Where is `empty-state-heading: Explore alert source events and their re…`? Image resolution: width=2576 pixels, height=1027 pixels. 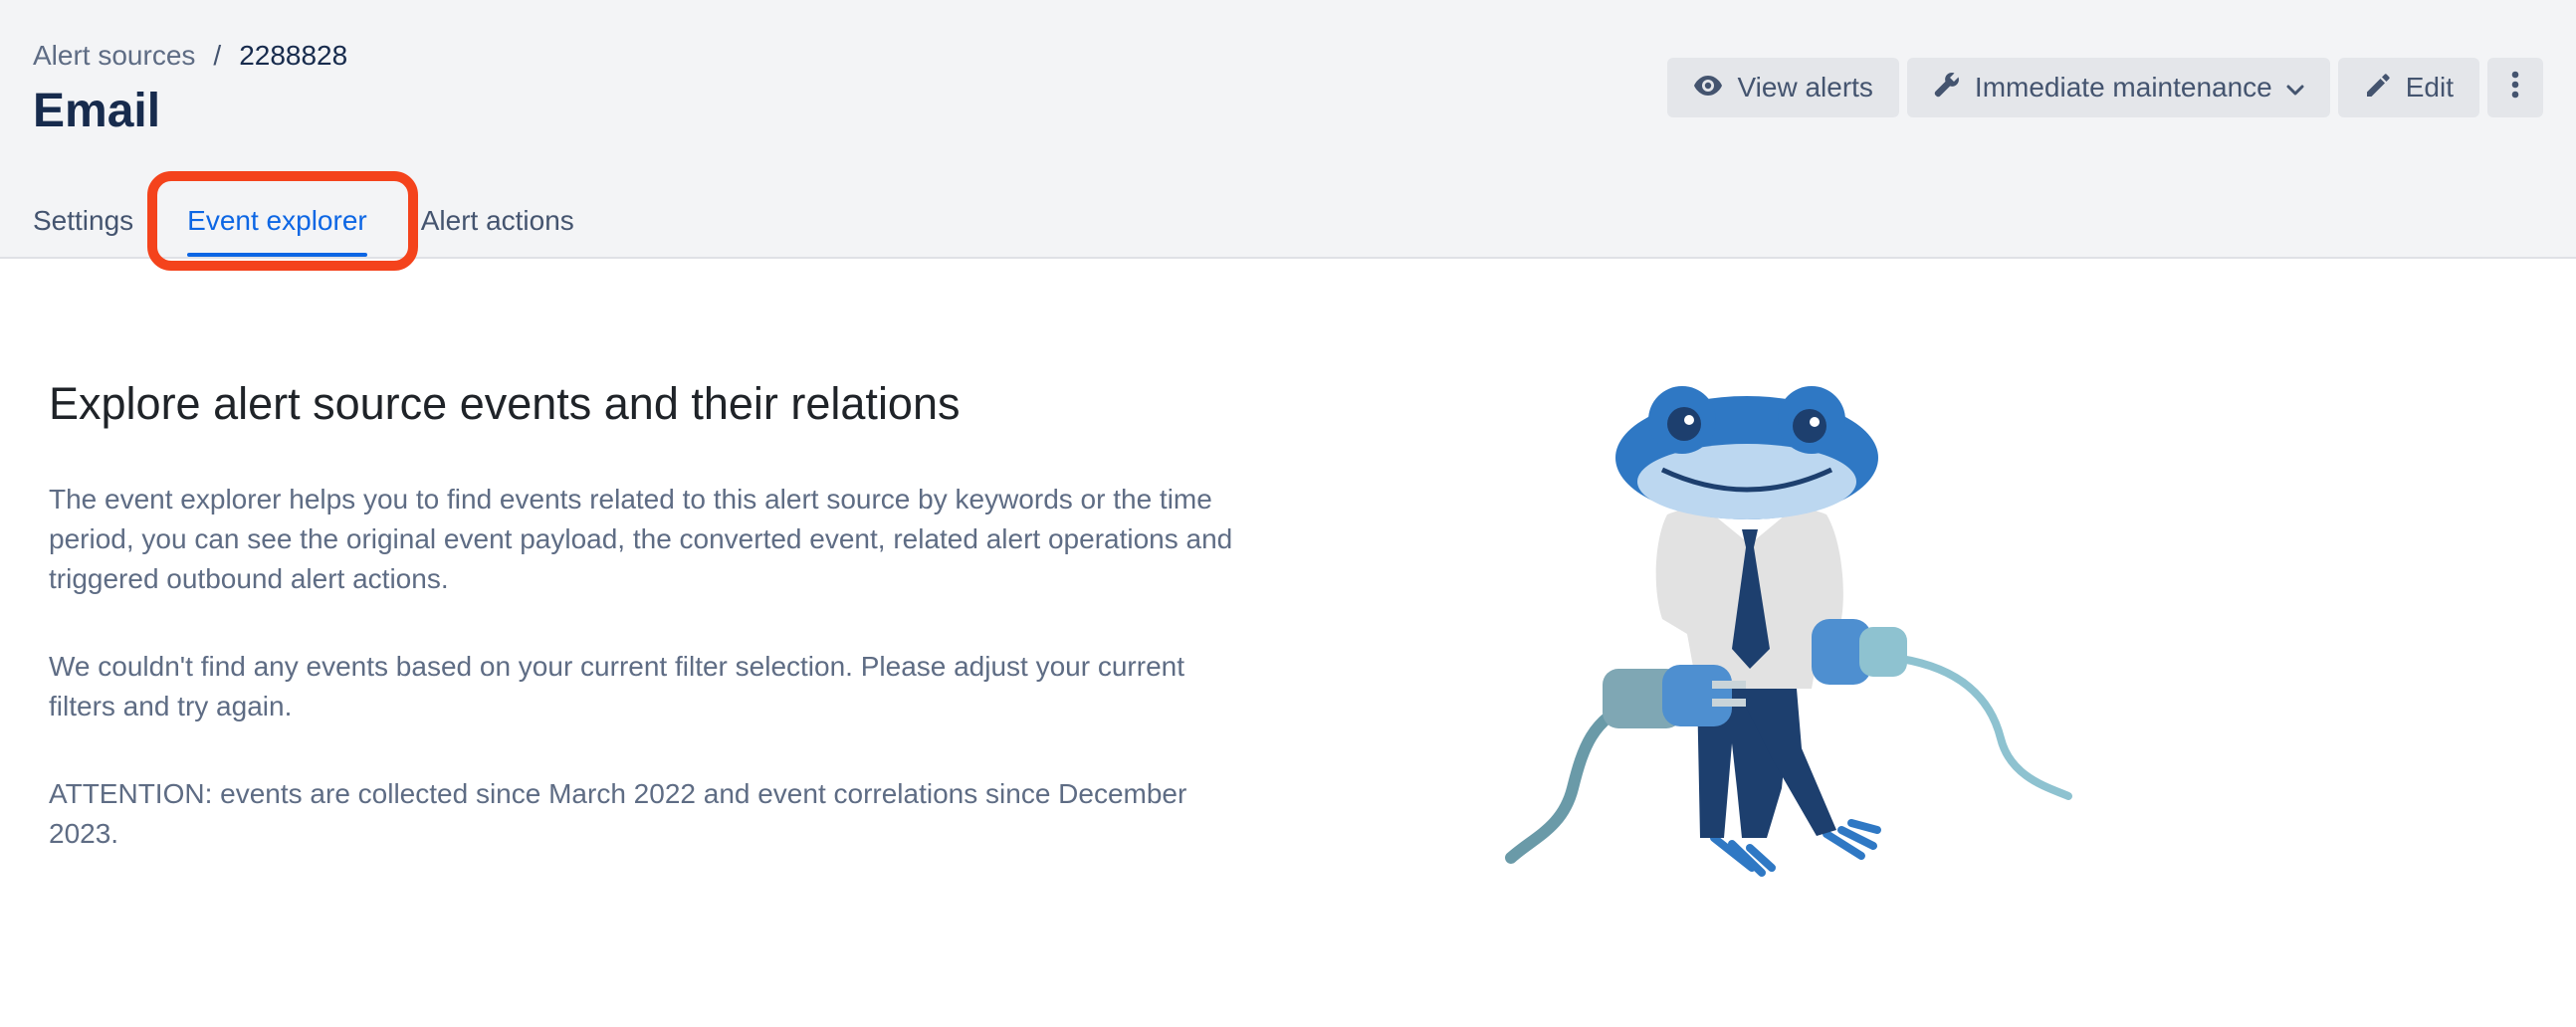 empty-state-heading: Explore alert source events and their re… is located at coordinates (505, 403).